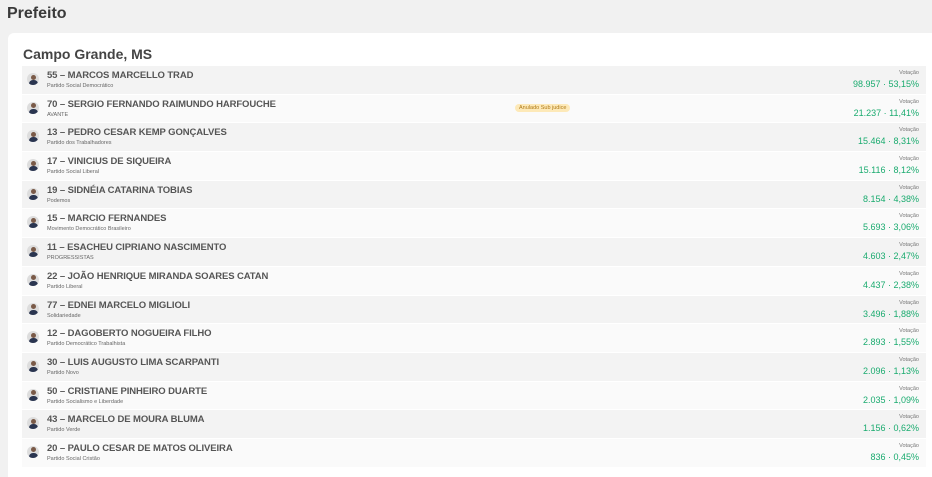 The width and height of the screenshot is (932, 477). What do you see at coordinates (64, 430) in the screenshot?
I see `candidate-party: Partido Verde` at bounding box center [64, 430].